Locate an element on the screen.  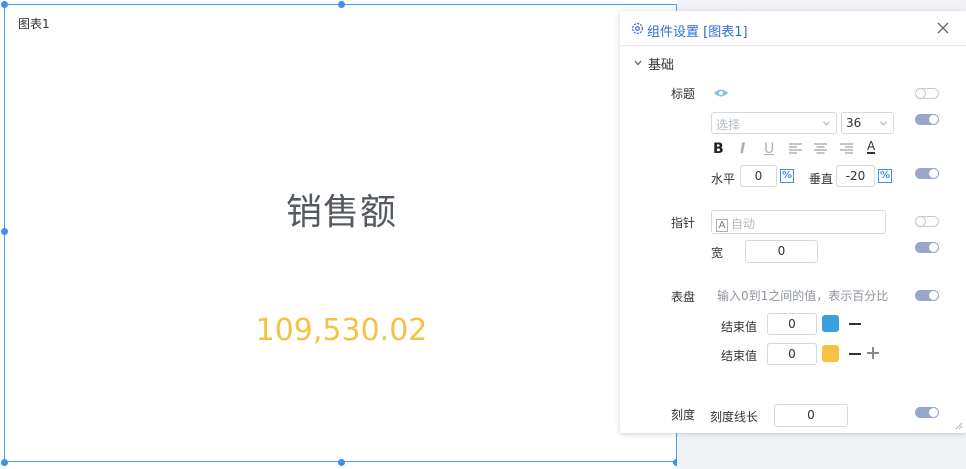
dial-hint: 输入0到1之间的值，表示百分比 is located at coordinates (803, 296).